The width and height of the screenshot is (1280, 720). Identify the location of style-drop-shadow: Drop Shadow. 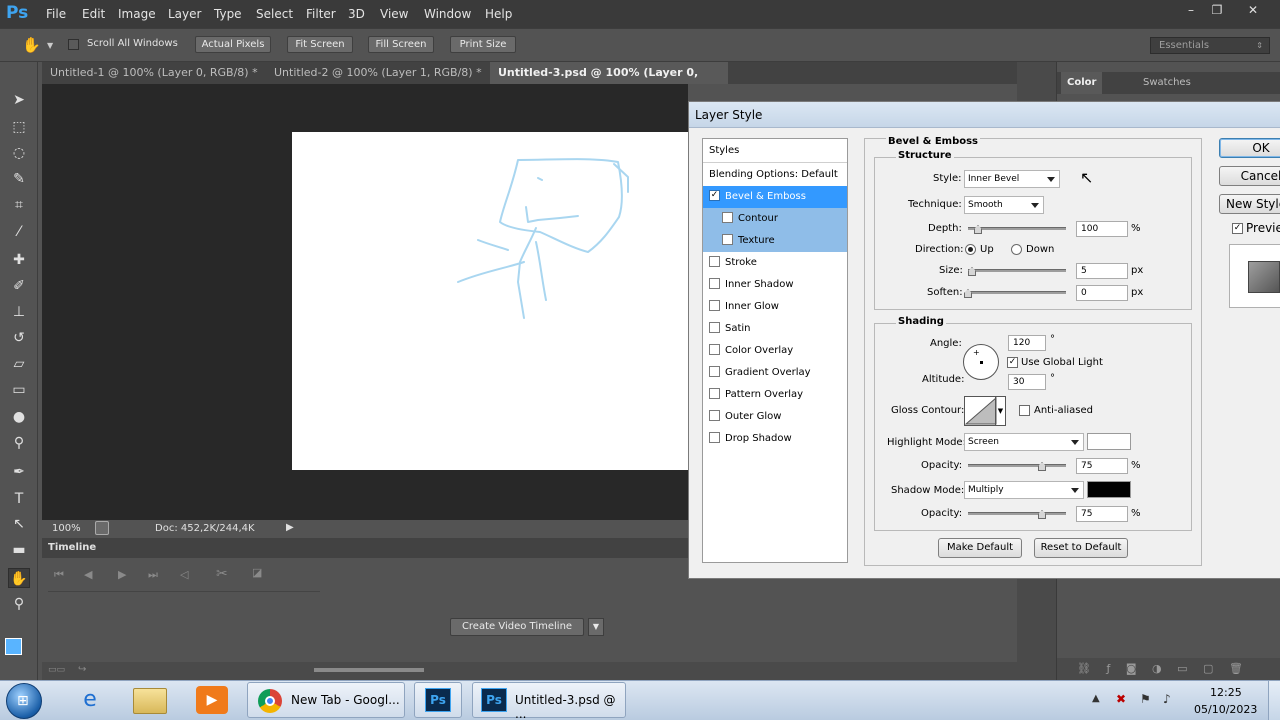
(775, 439).